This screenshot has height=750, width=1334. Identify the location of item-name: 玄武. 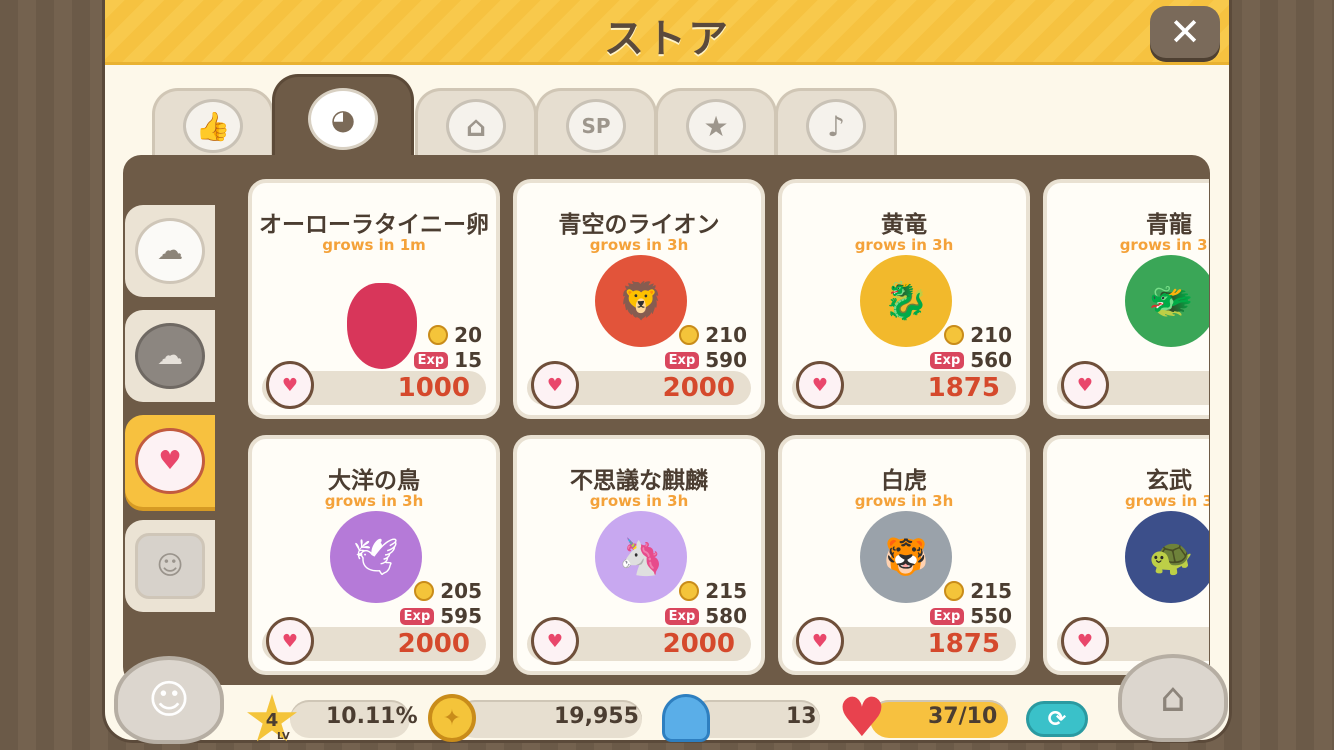
(1169, 481).